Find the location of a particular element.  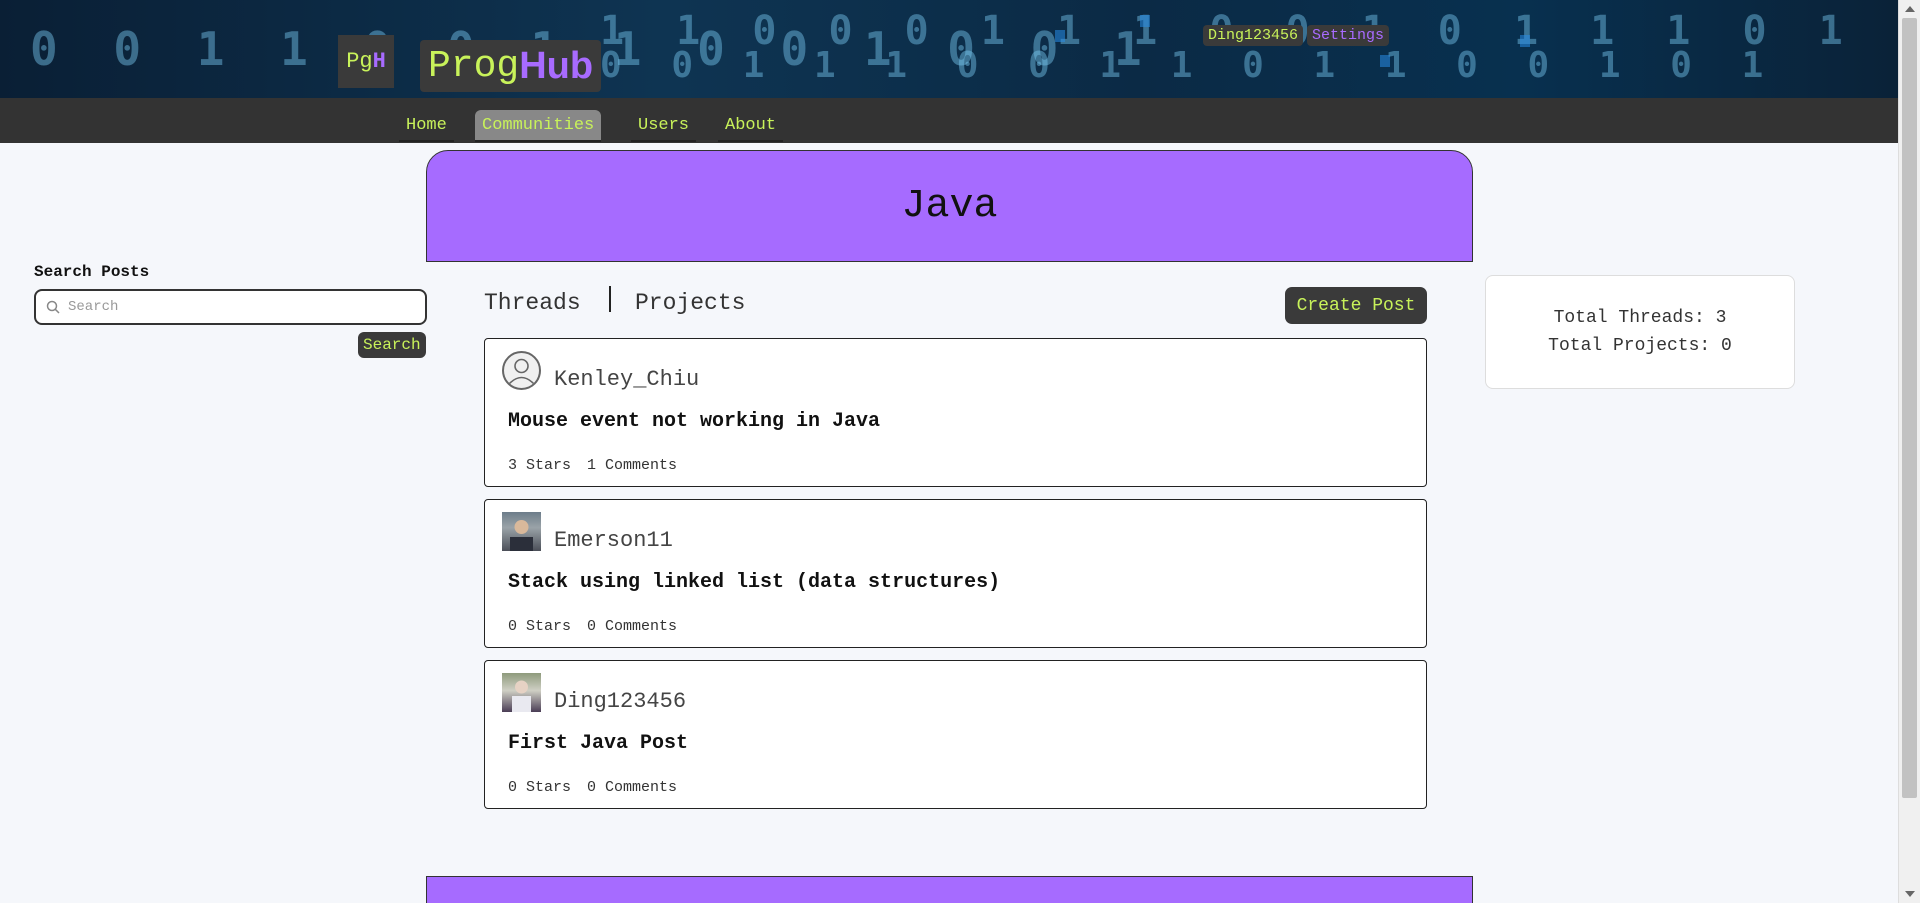

scroll-up-icon is located at coordinates (1910, 9).